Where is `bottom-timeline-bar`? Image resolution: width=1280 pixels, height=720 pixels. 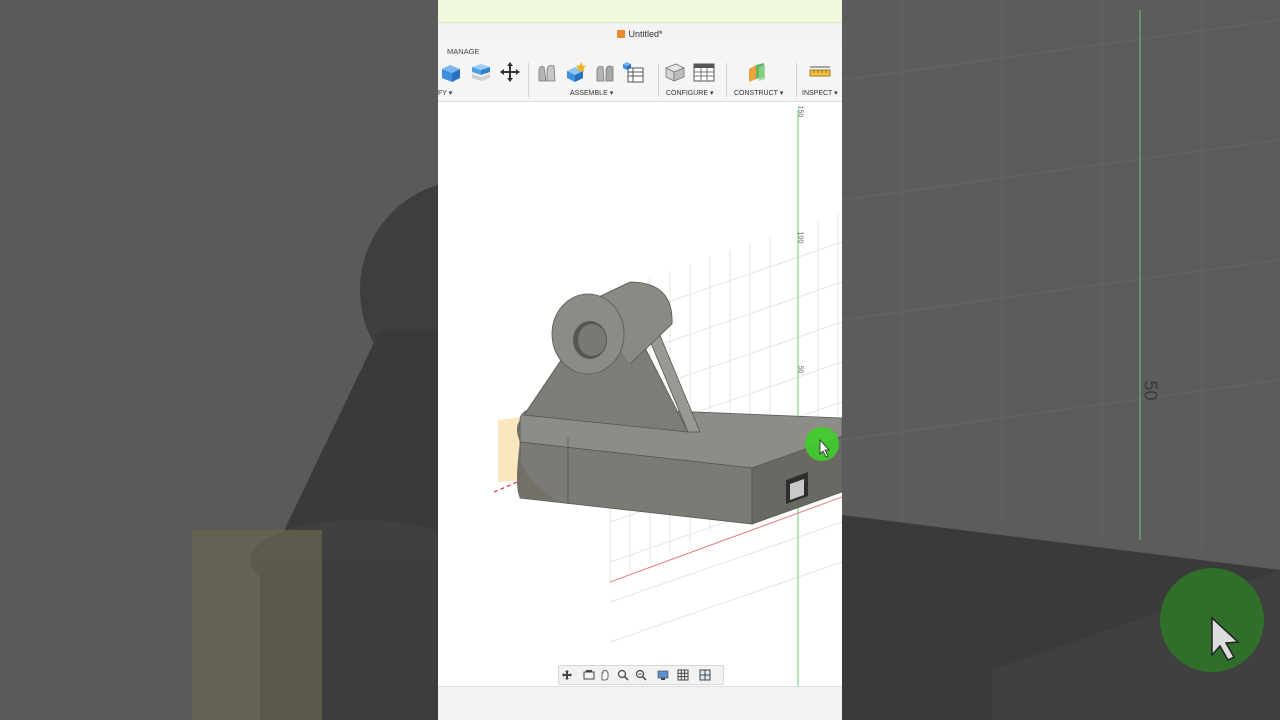 bottom-timeline-bar is located at coordinates (640, 703).